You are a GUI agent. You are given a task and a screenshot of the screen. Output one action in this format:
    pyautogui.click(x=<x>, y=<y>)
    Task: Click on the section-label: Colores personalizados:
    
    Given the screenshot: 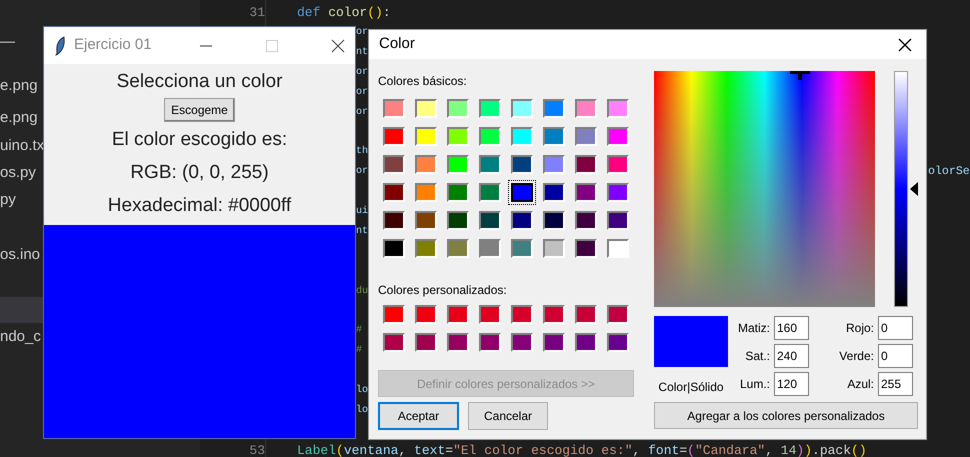 What is the action you would take?
    pyautogui.click(x=443, y=290)
    